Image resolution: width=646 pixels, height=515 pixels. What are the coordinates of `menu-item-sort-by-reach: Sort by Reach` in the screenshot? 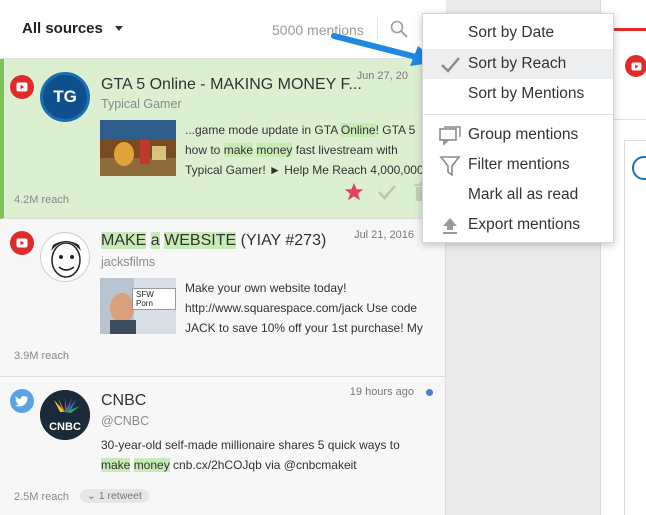 It's located at (518, 64).